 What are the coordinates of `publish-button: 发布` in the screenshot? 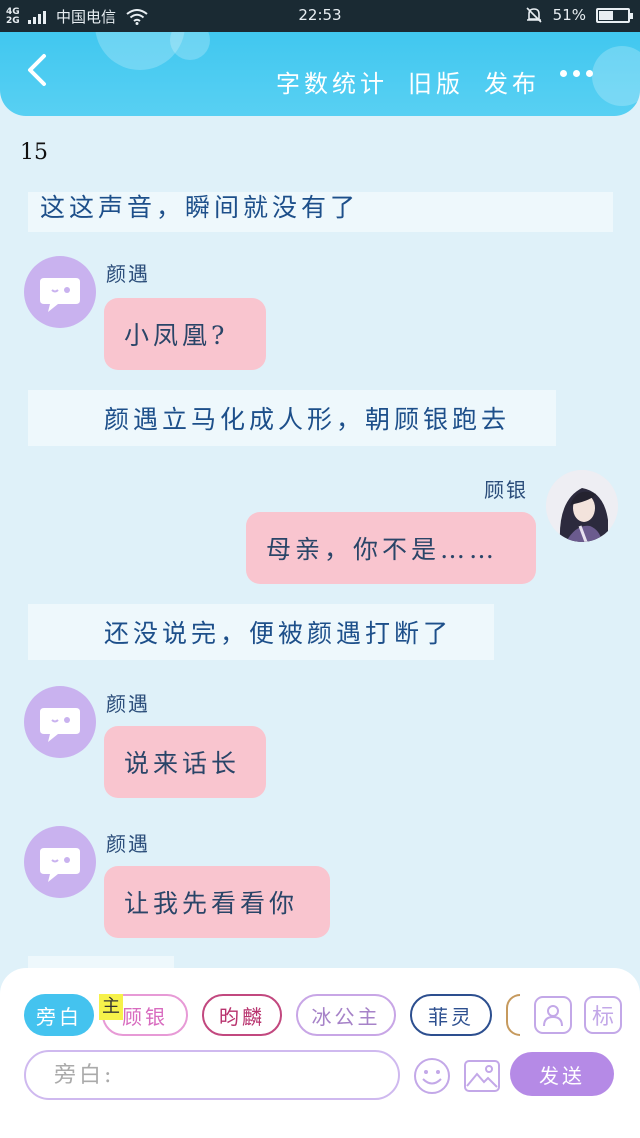 It's located at (512, 81).